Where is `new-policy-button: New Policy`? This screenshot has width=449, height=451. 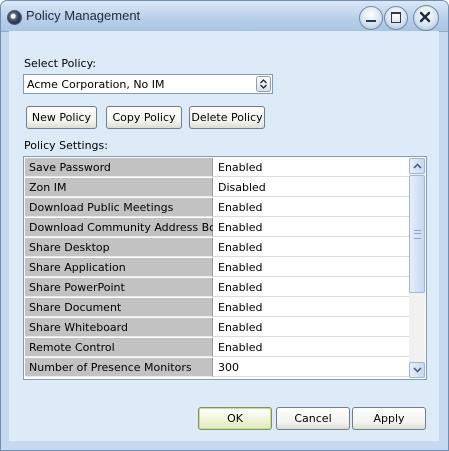 new-policy-button: New Policy is located at coordinates (61, 117).